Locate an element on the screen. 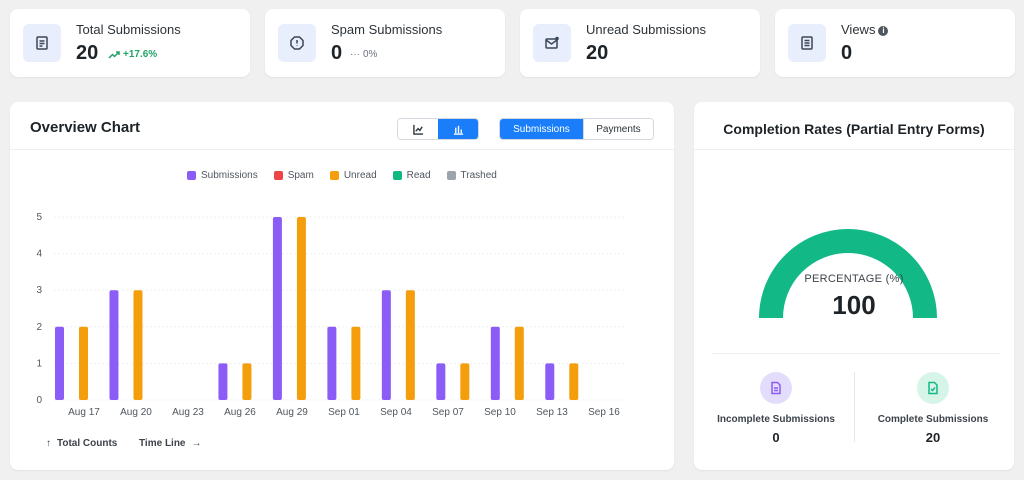 The height and width of the screenshot is (480, 1024). x-tick-label: Aug 20 is located at coordinates (136, 412).